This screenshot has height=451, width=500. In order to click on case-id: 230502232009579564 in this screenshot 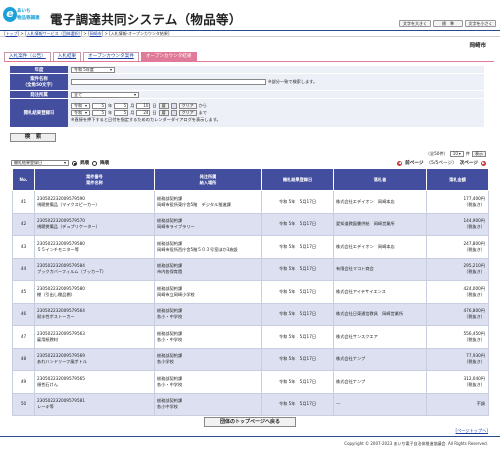, I will do `click(61, 311)`.